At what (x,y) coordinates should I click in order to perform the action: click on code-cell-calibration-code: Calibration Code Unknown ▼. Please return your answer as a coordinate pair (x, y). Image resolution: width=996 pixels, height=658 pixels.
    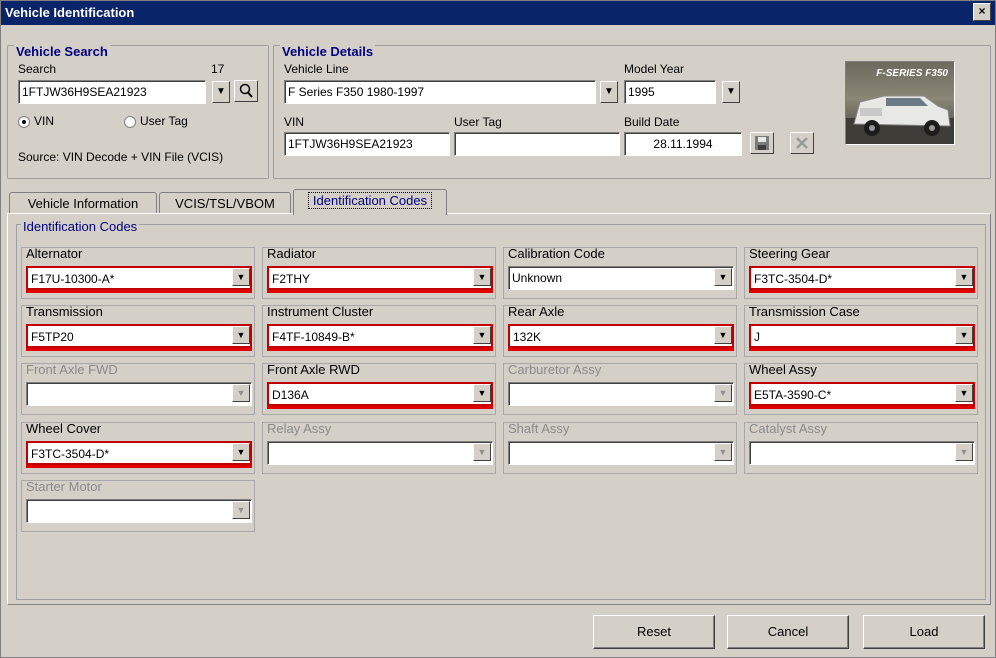
    Looking at the image, I should click on (620, 272).